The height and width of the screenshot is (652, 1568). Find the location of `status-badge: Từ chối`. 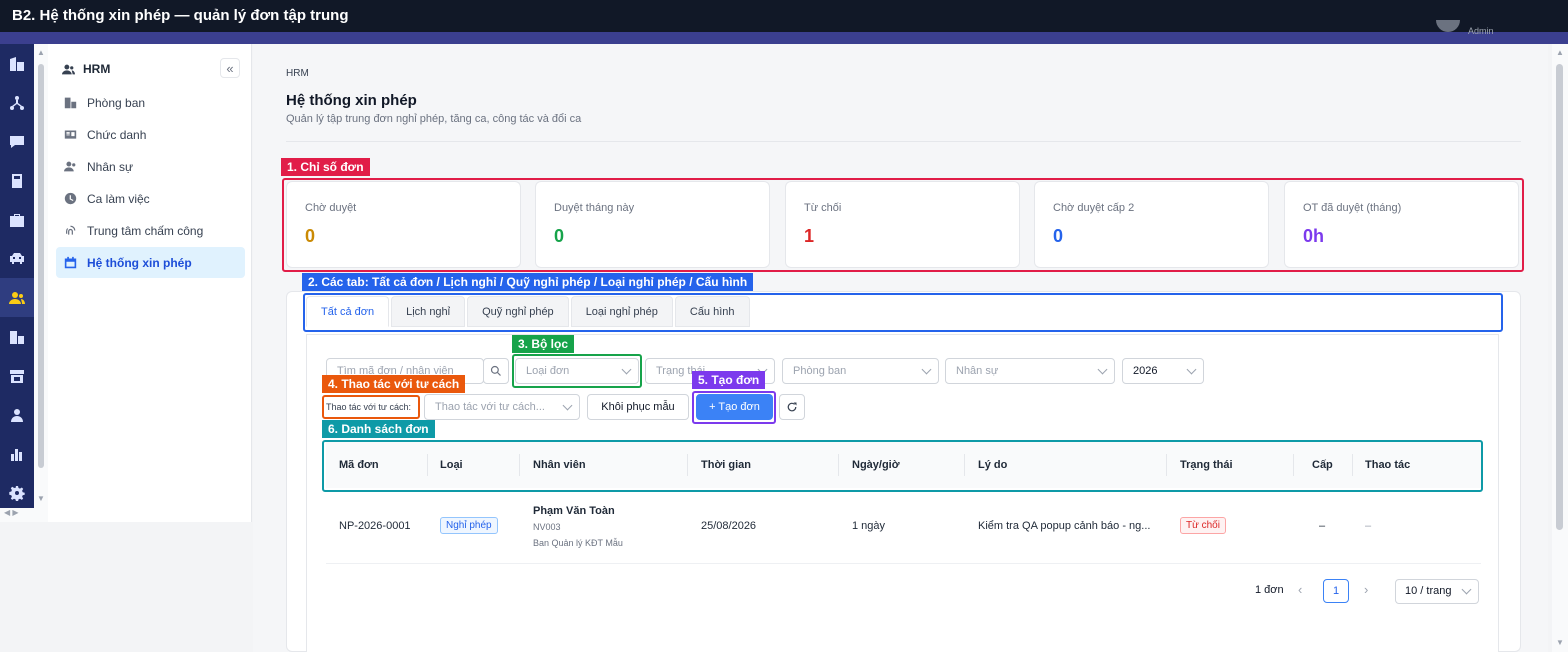

status-badge: Từ chối is located at coordinates (1203, 525).